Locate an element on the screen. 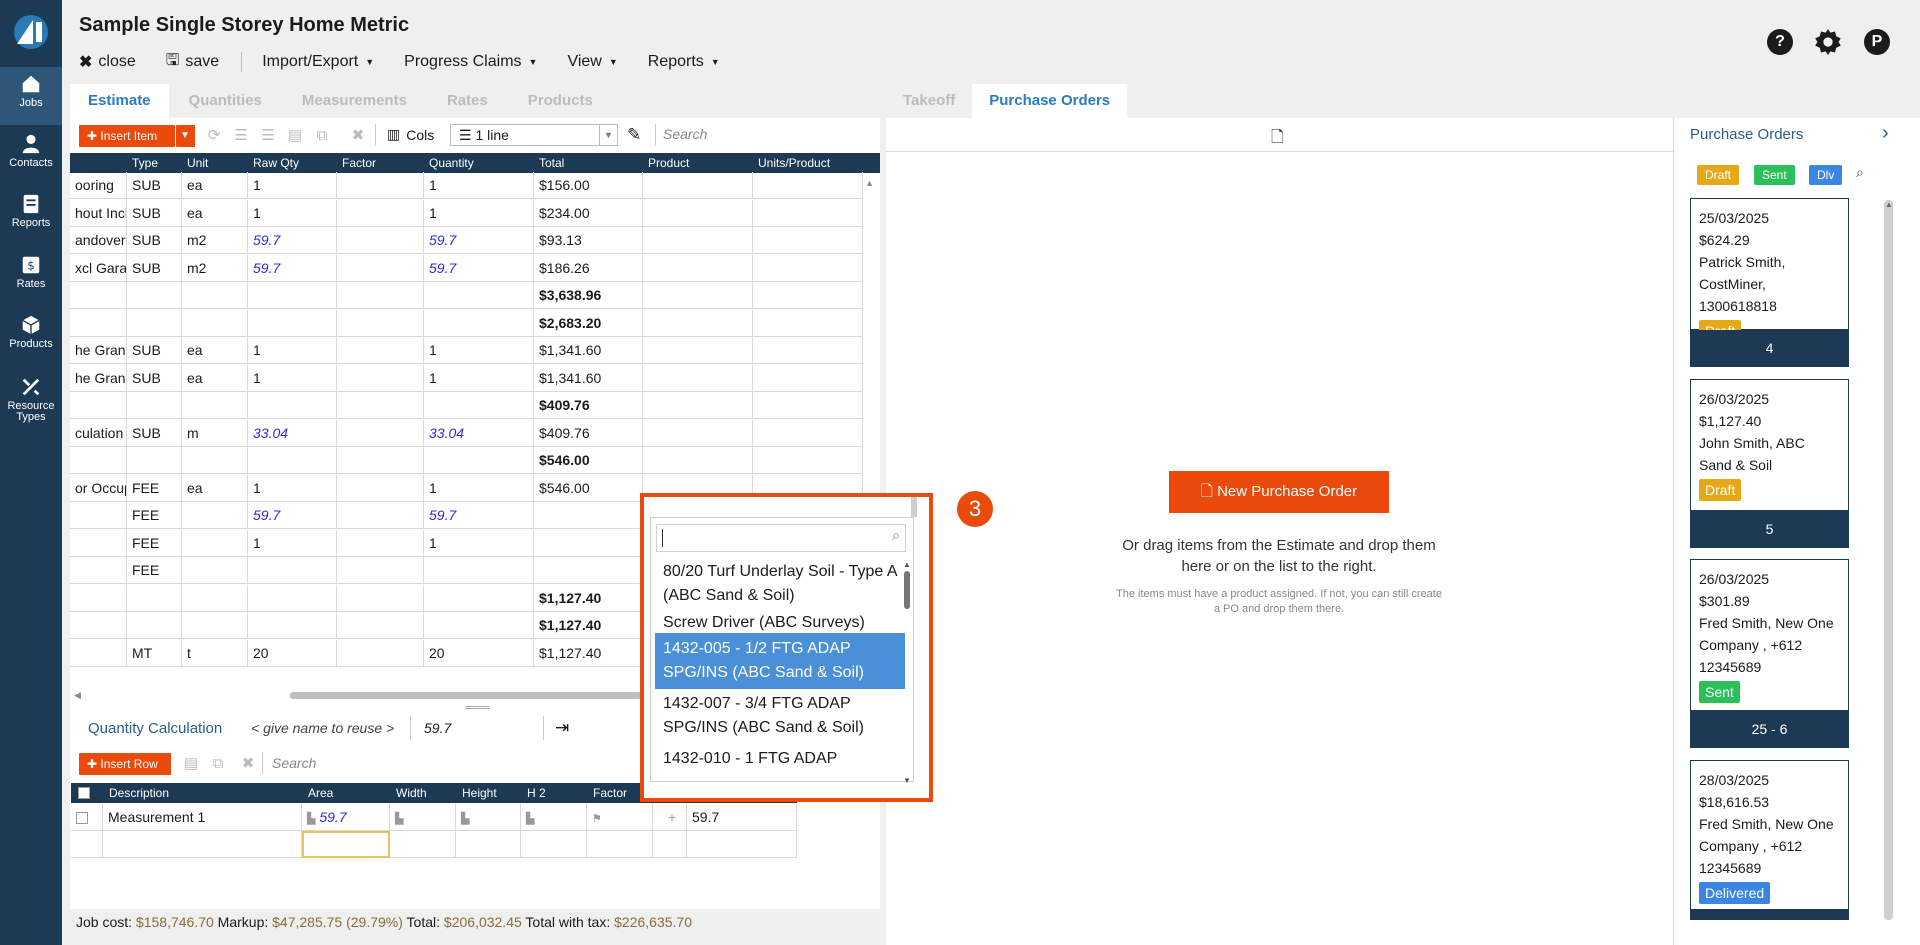 This screenshot has width=1920, height=945. search-icon: ⌕ is located at coordinates (1860, 172).